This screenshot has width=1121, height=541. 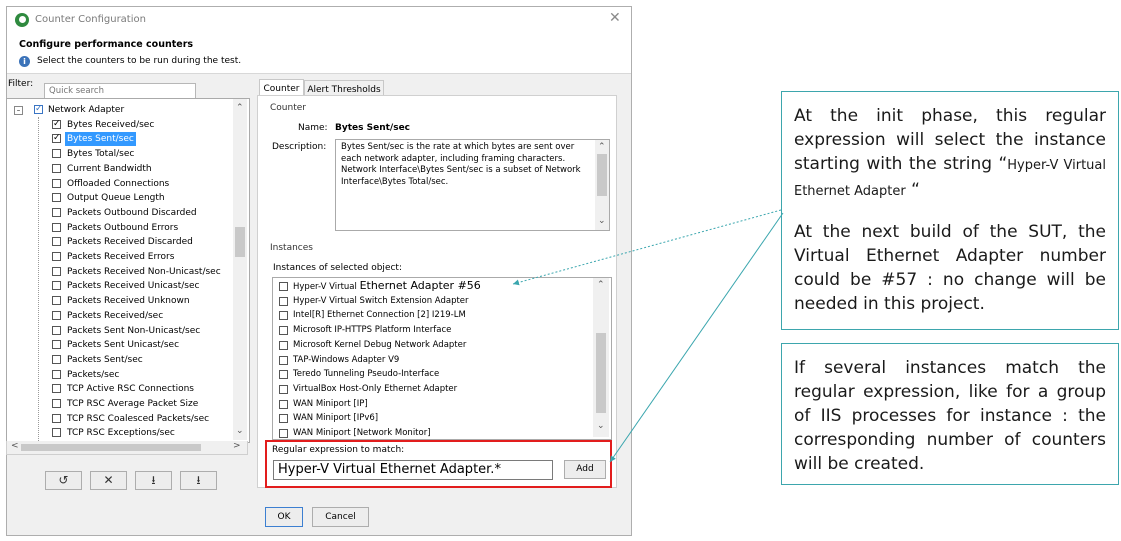 What do you see at coordinates (696, 337) in the screenshot?
I see `arrow-to-regex` at bounding box center [696, 337].